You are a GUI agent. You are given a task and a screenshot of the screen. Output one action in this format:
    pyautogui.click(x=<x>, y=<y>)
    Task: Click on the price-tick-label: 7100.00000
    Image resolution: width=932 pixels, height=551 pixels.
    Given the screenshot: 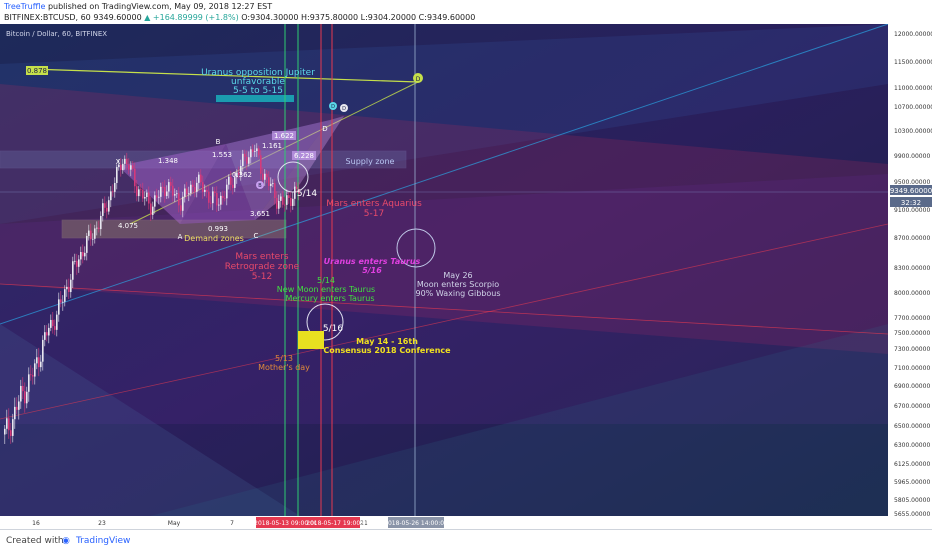 What is the action you would take?
    pyautogui.click(x=912, y=368)
    